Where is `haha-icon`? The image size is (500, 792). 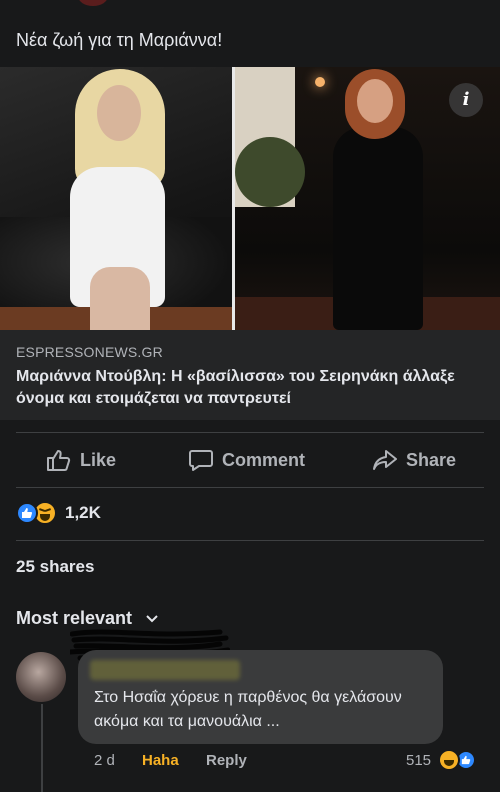
haha-icon is located at coordinates (449, 760).